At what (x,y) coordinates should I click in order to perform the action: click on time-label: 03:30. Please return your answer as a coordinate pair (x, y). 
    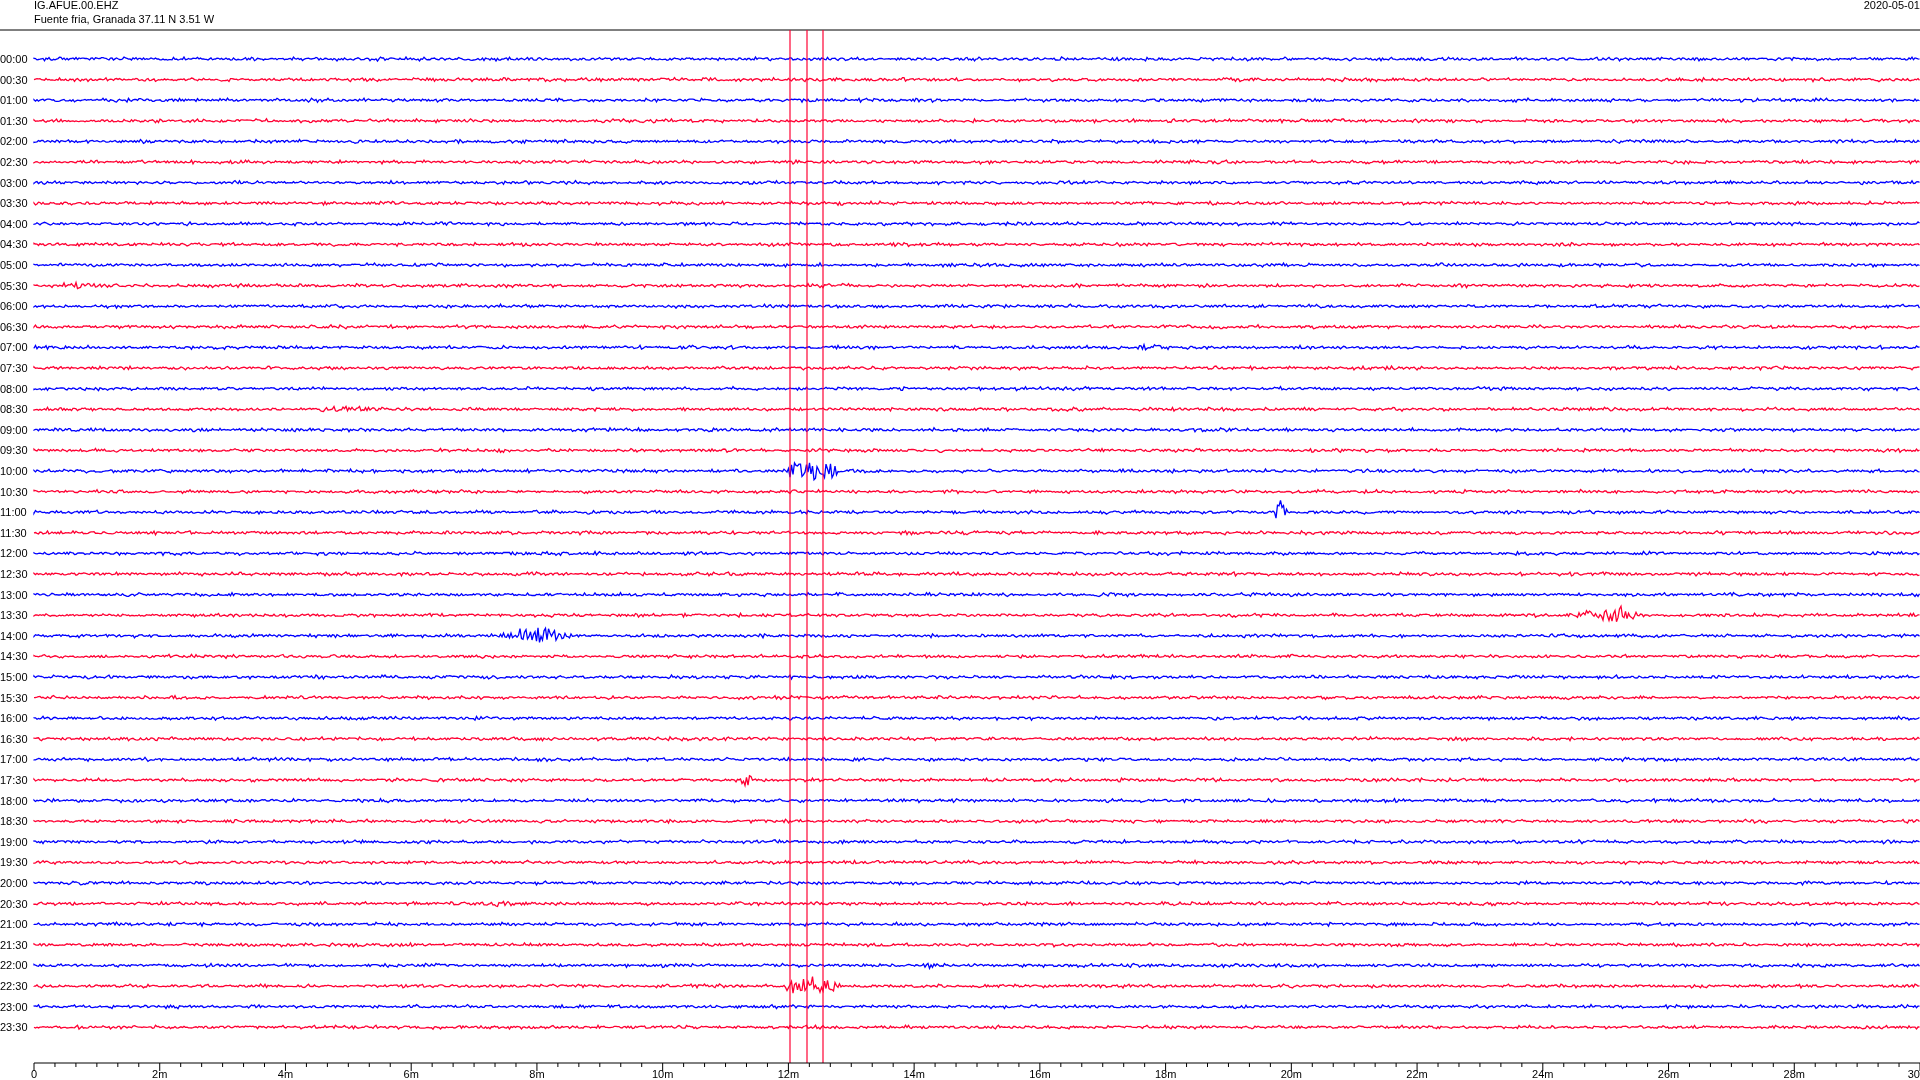
    Looking at the image, I should click on (14, 203).